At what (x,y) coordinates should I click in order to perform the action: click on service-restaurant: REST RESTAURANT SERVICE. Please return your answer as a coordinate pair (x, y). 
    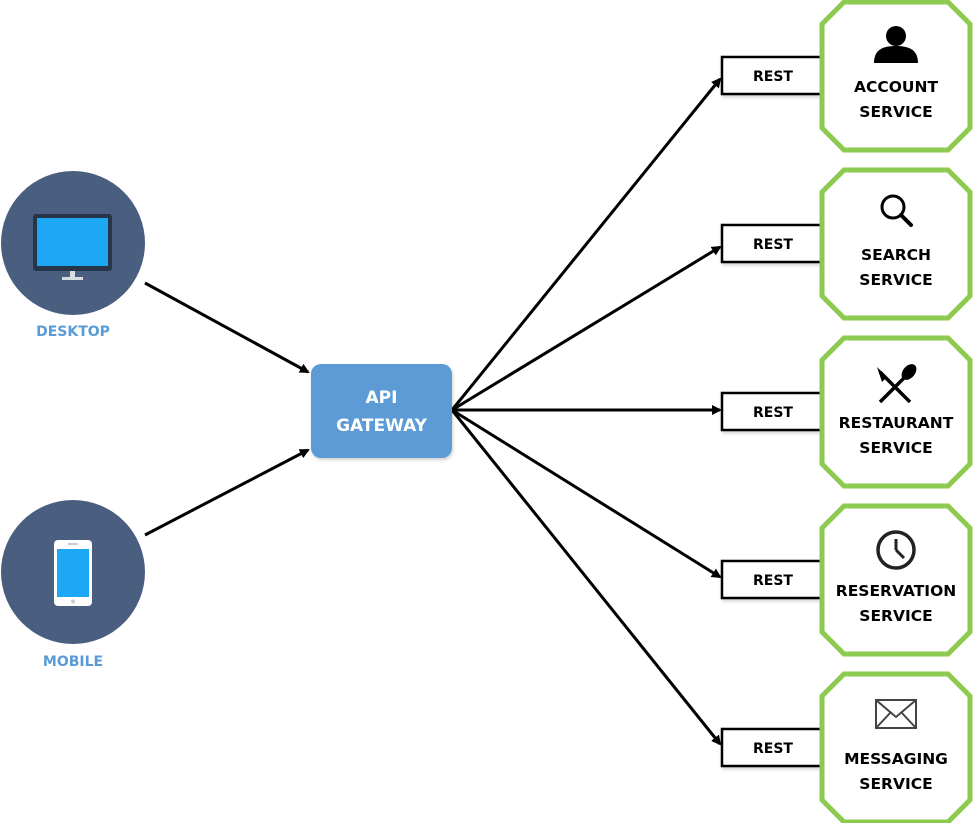
    Looking at the image, I should click on (846, 412).